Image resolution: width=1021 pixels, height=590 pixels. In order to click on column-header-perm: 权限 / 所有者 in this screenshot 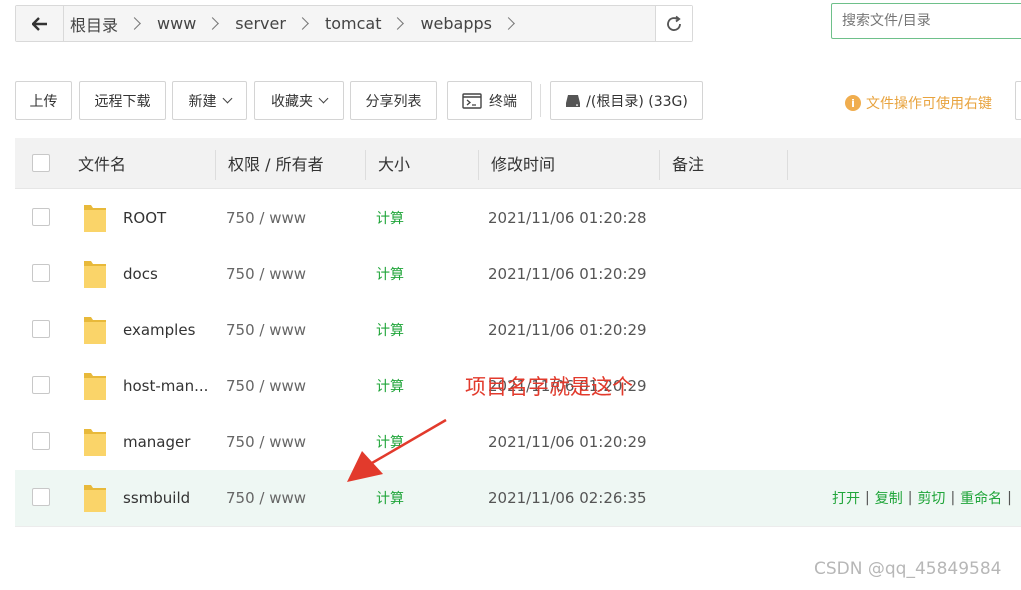, I will do `click(276, 163)`.